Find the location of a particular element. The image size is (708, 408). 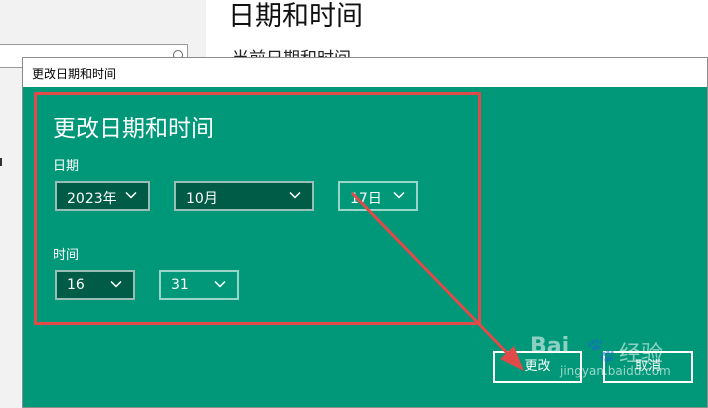

paw-icon: 🐾 is located at coordinates (601, 350).